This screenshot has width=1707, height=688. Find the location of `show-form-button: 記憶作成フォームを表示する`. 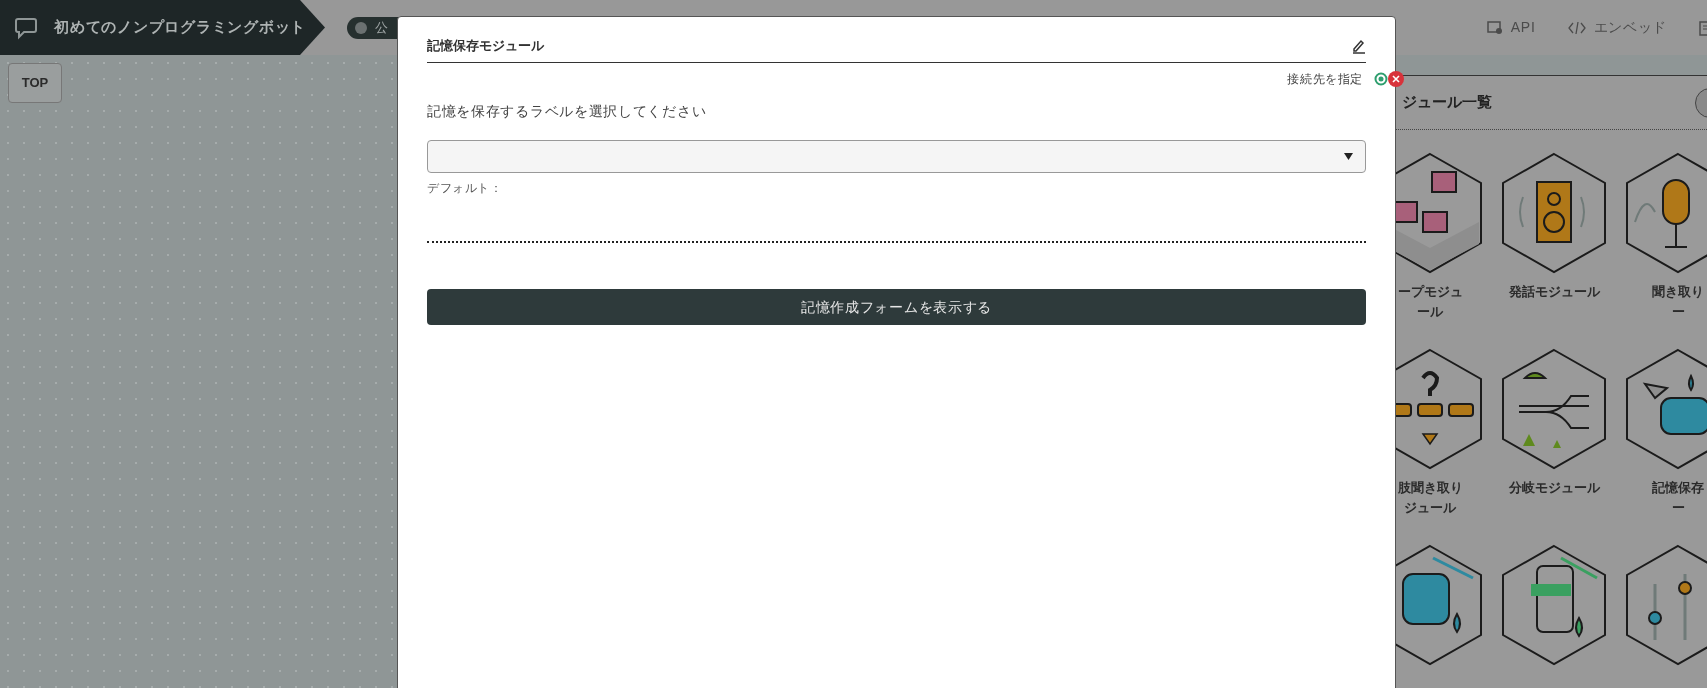

show-form-button: 記憶作成フォームを表示する is located at coordinates (896, 307).